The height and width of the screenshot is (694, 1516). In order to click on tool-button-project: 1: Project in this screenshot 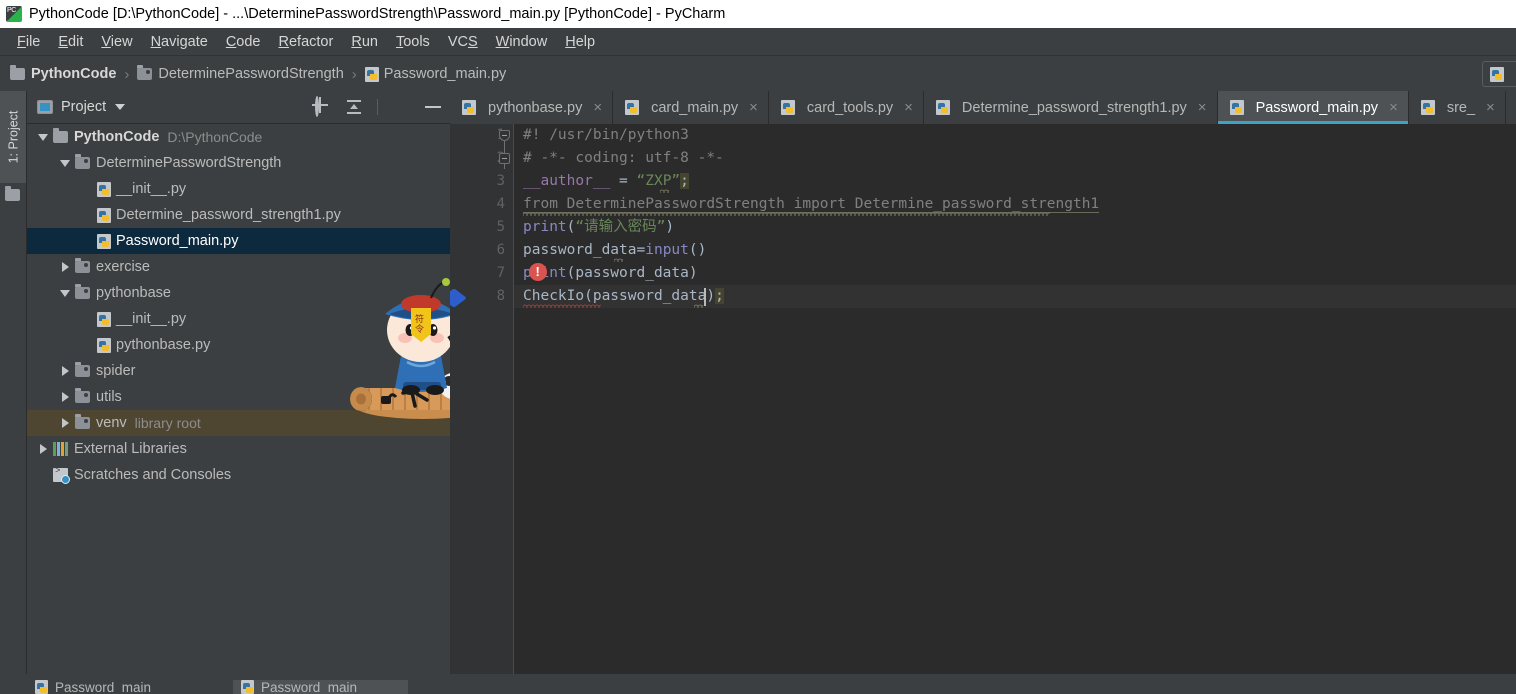, I will do `click(13, 137)`.